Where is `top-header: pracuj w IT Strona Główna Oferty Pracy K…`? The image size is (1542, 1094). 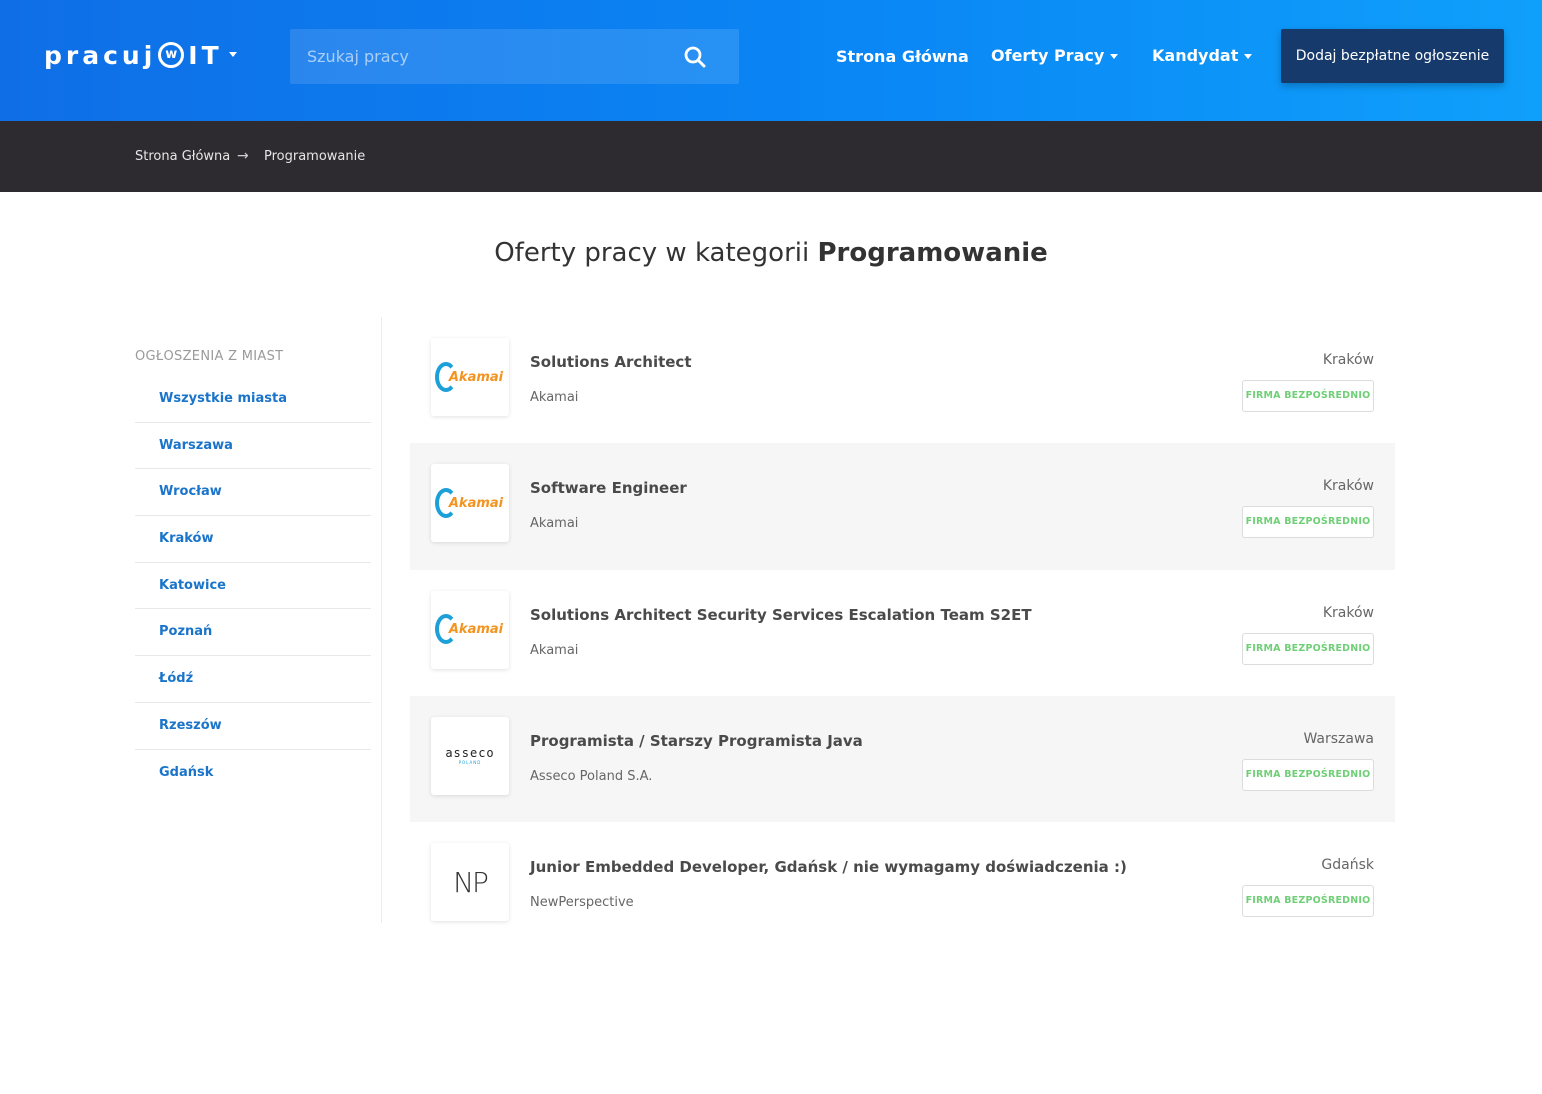
top-header: pracuj w IT Strona Główna Oferty Pracy K… is located at coordinates (771, 60).